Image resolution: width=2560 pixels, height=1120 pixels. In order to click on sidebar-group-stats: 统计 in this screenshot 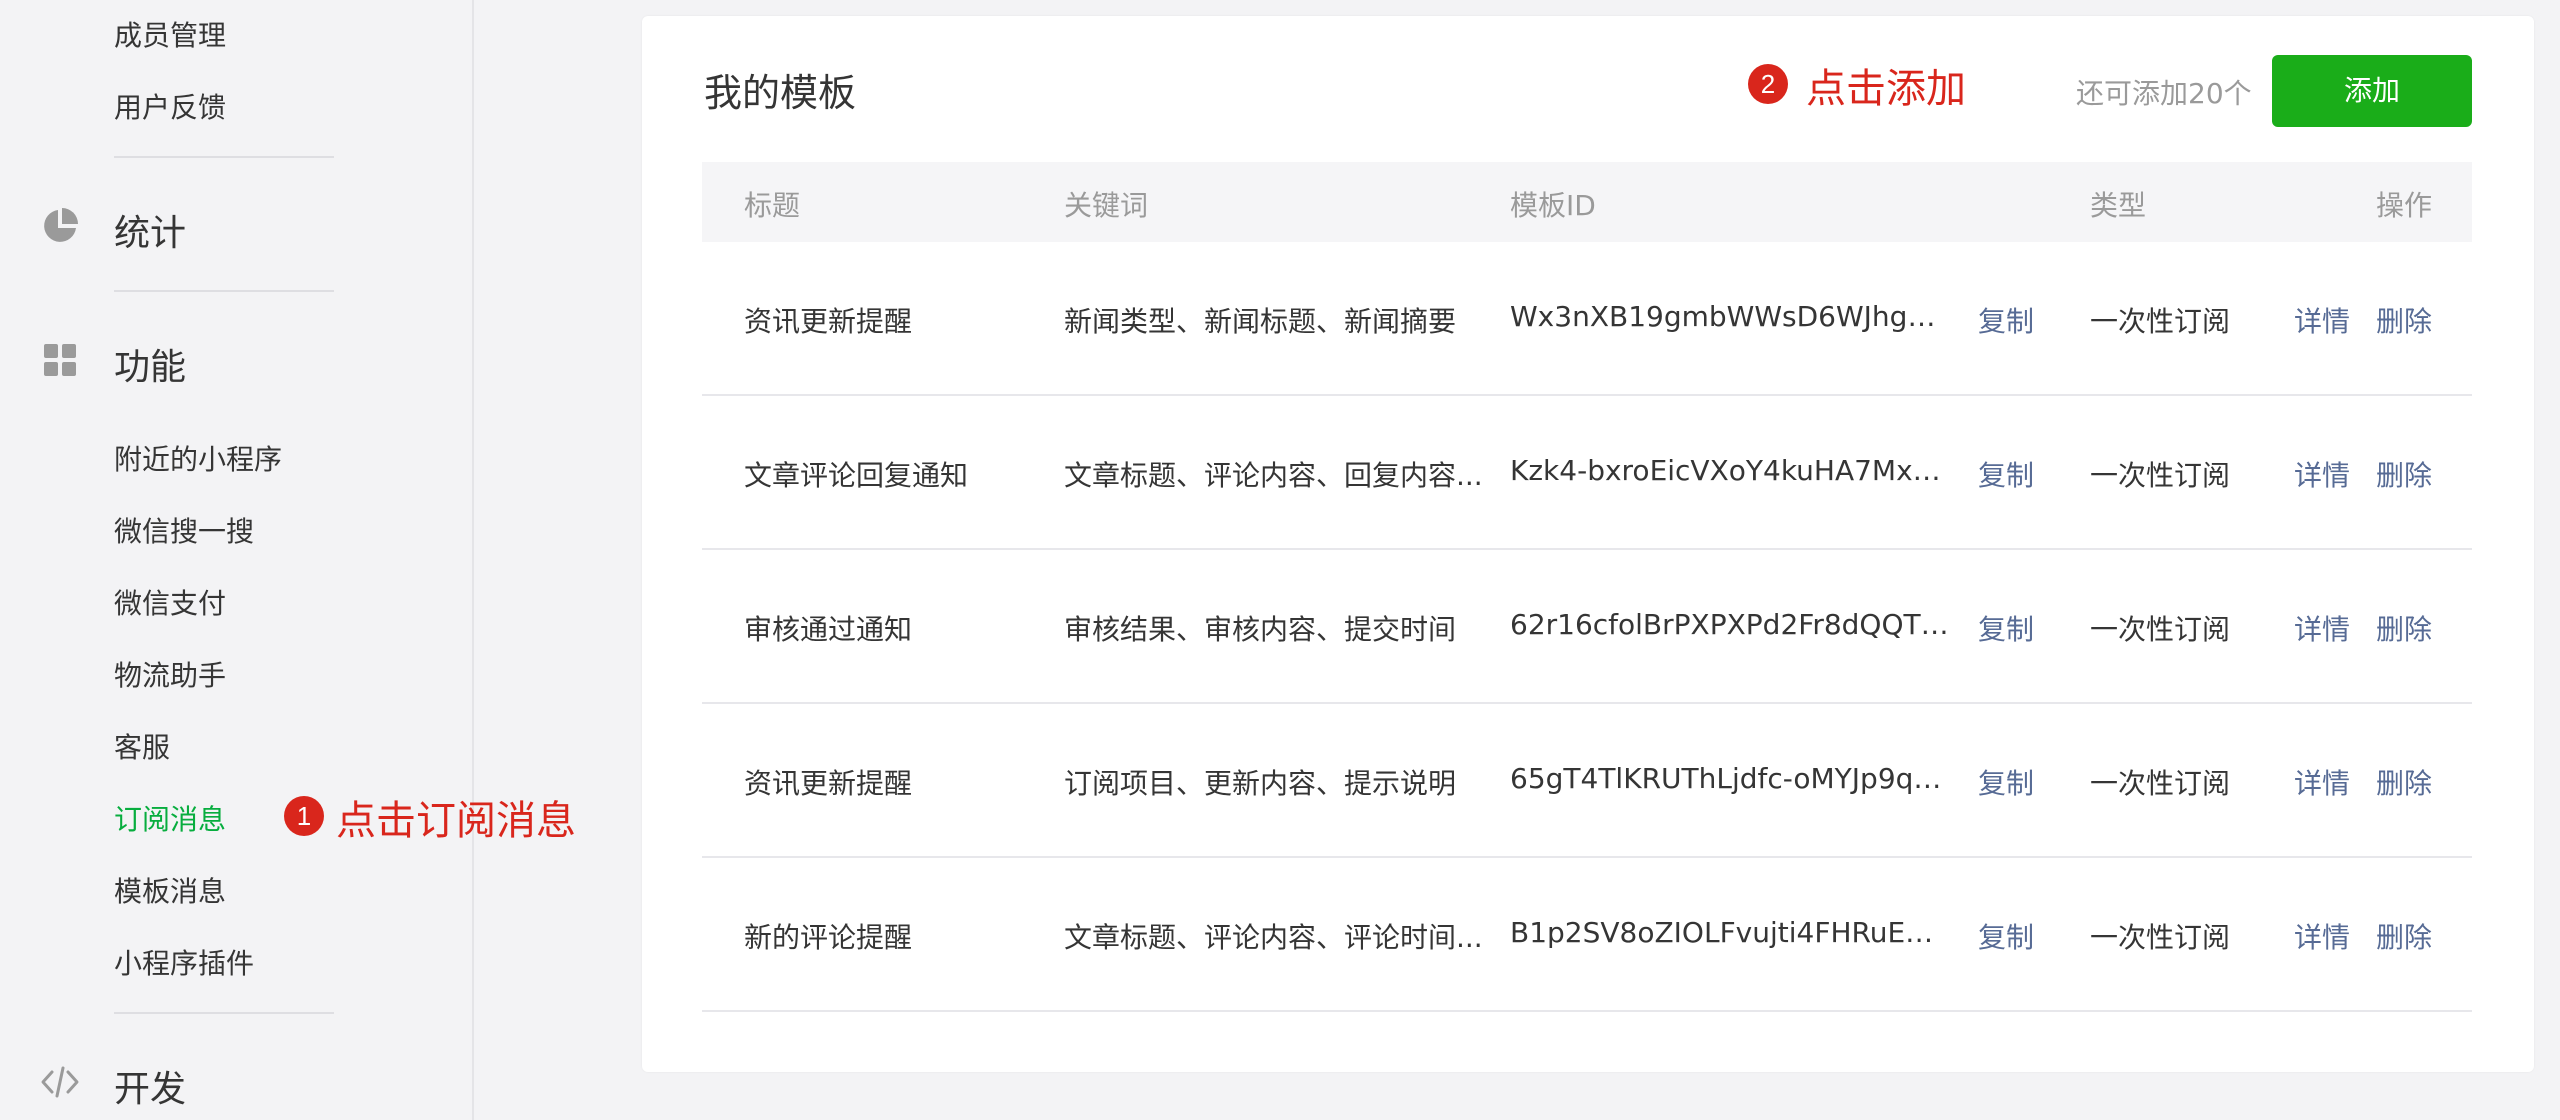, I will do `click(235, 226)`.